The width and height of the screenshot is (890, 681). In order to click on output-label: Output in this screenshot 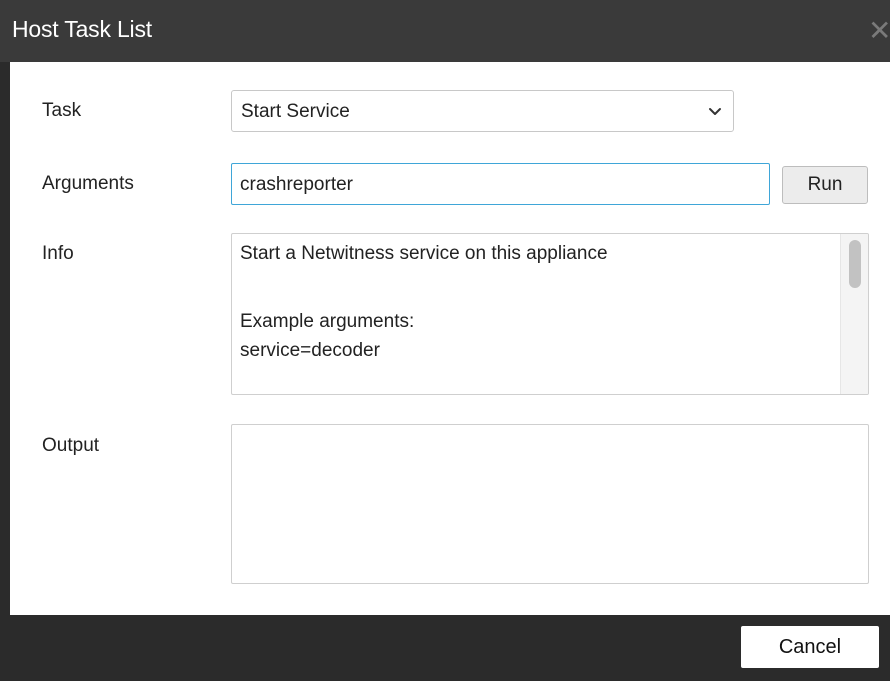, I will do `click(71, 445)`.